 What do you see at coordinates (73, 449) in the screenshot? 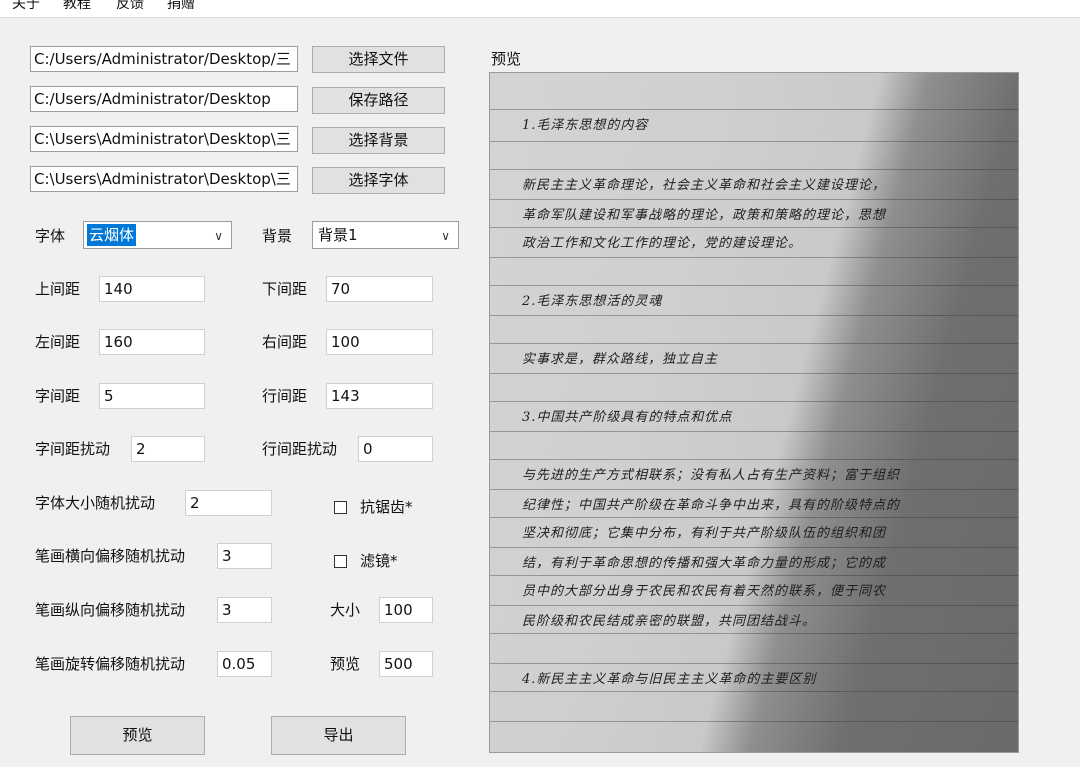
I see `char-spacing-jitter-label: 字间距扰动` at bounding box center [73, 449].